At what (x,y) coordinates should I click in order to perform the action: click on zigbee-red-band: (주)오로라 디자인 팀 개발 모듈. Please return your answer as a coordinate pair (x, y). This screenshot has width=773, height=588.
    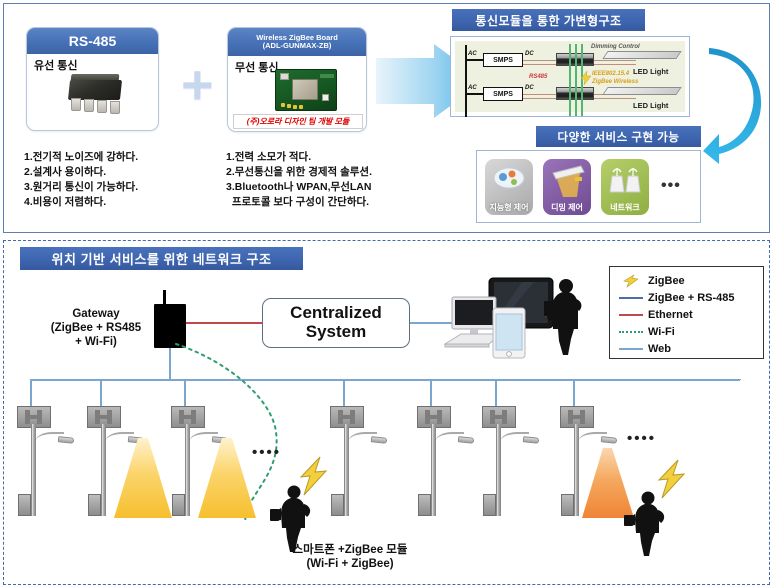
    Looking at the image, I should click on (298, 121).